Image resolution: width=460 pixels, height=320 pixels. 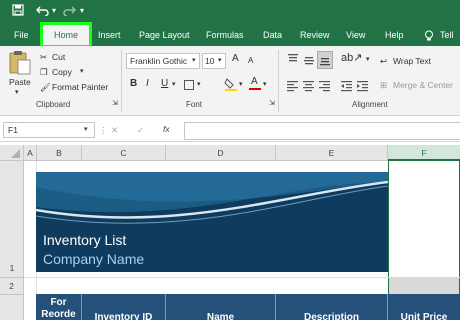 I want to click on name-box: F1, so click(x=49, y=130).